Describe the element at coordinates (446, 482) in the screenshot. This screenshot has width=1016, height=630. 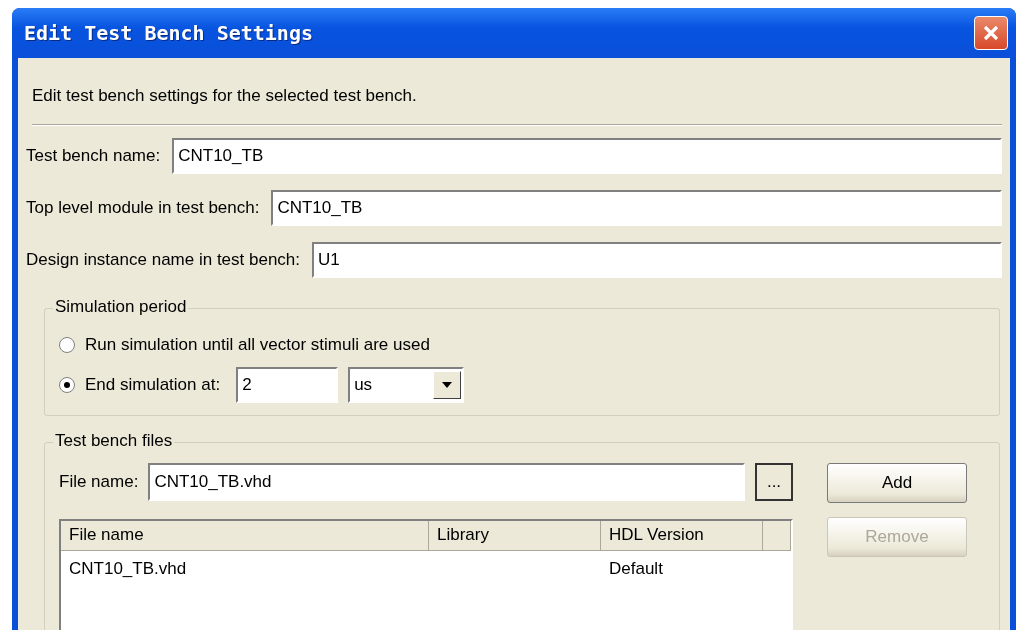
I see `file-name-field: CNT10_TB.vhd` at that location.